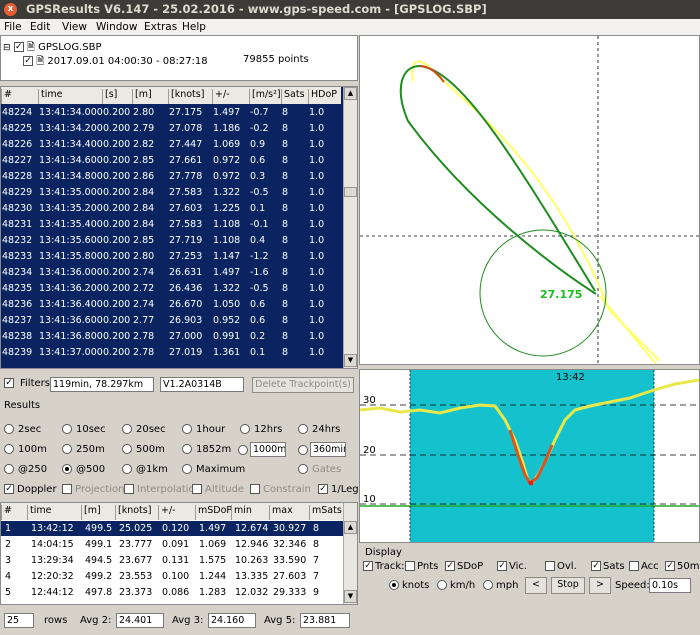  Describe the element at coordinates (17, 304) in the screenshot. I see `trackpoint-cell: 48236` at that location.